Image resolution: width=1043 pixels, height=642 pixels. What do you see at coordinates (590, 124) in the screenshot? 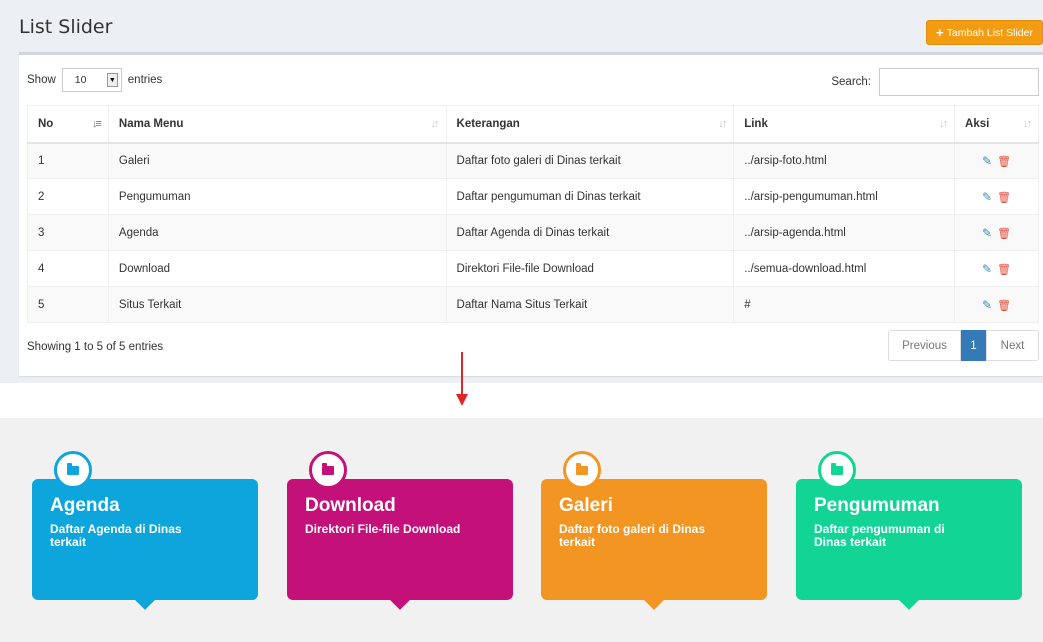
I see `column-header-keterangan: Keterangan ↓↑` at bounding box center [590, 124].